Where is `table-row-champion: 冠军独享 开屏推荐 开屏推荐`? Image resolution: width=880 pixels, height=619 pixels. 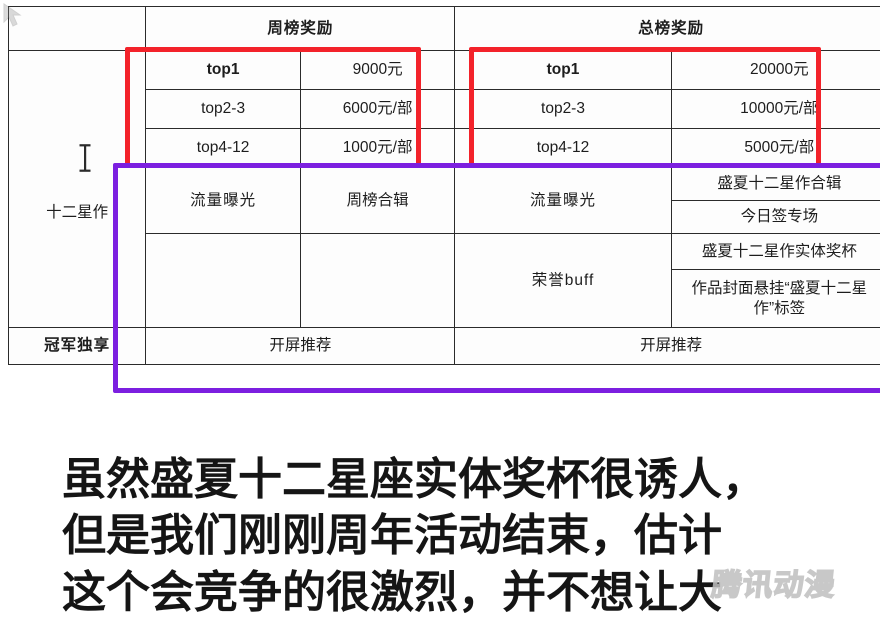
table-row-champion: 冠军独享 开屏推荐 开屏推荐 is located at coordinates (443, 346).